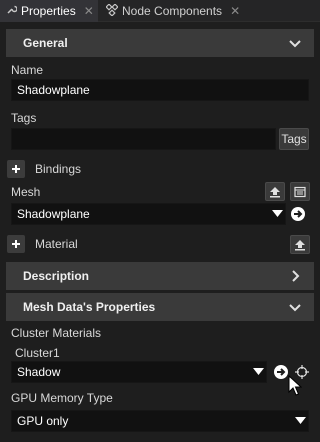 The height and width of the screenshot is (442, 320). I want to click on tab-properties: Properties ✕, so click(49, 11).